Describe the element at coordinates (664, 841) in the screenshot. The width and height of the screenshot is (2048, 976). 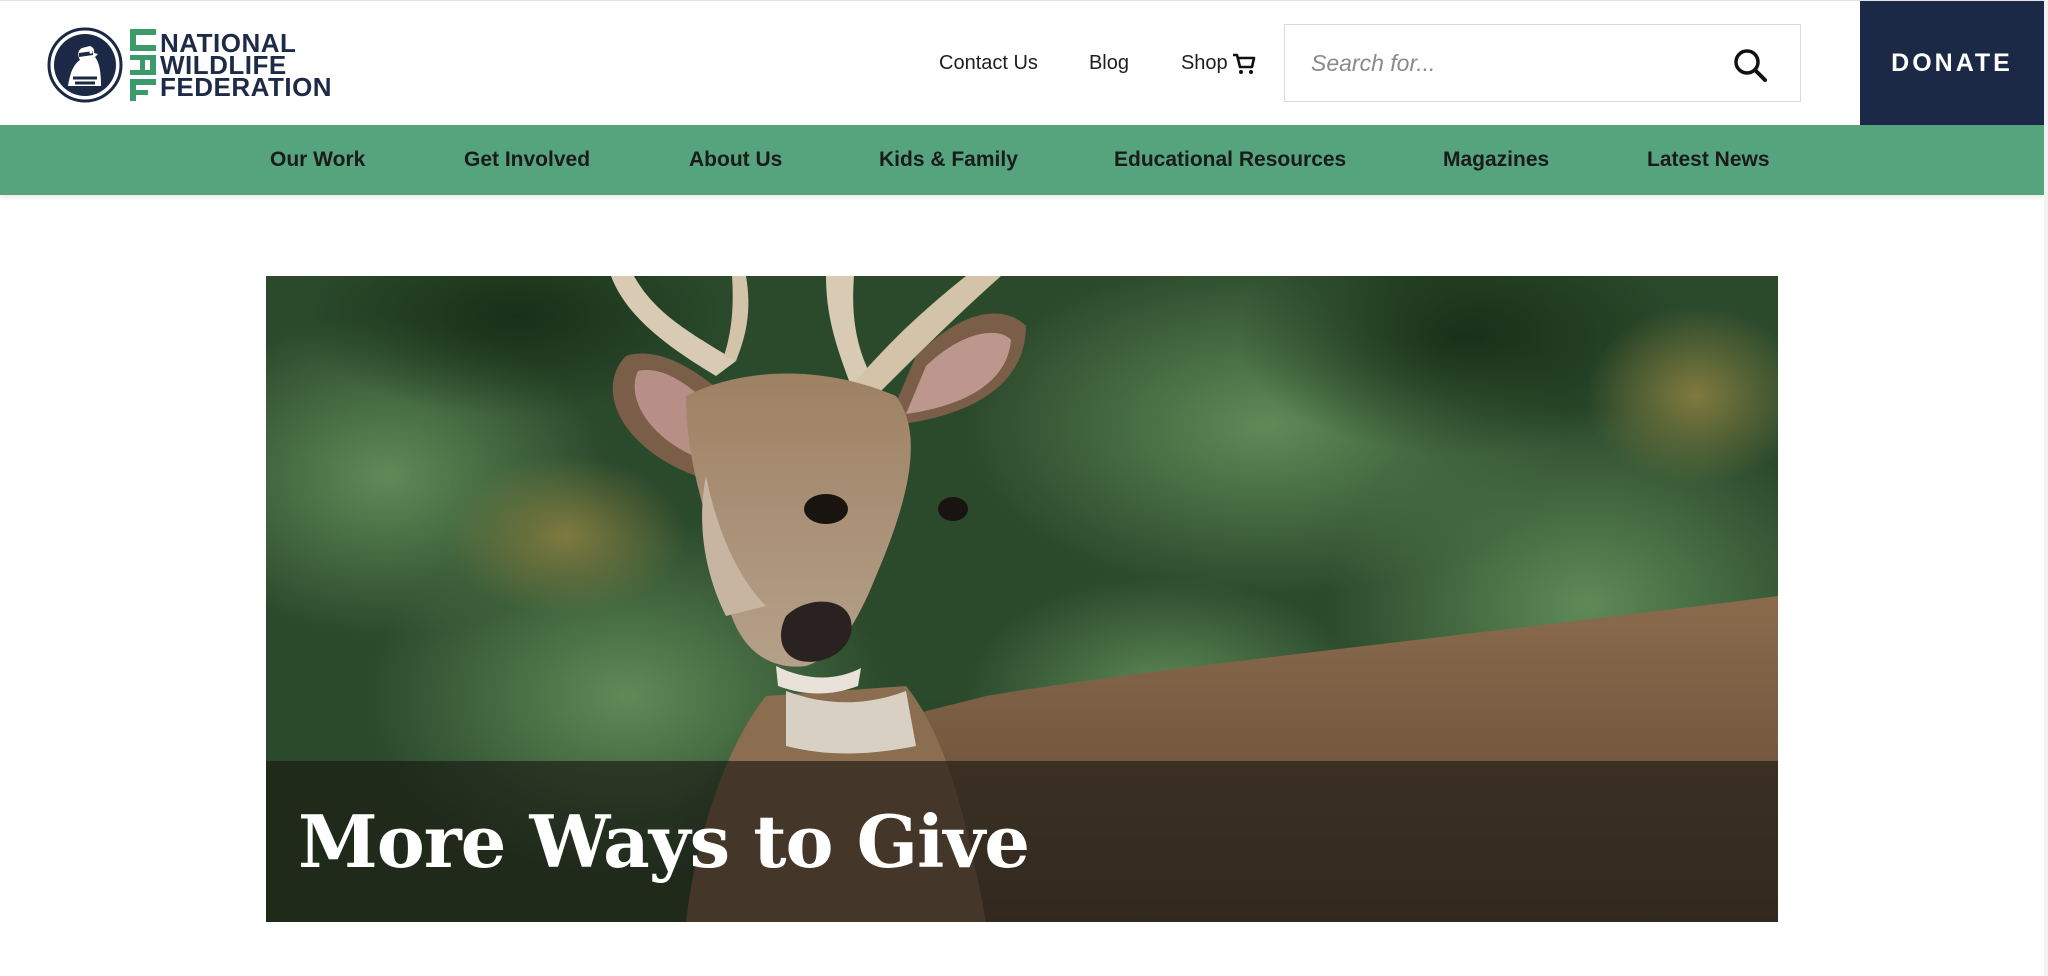
I see `hero-title: More Ways to Give` at that location.